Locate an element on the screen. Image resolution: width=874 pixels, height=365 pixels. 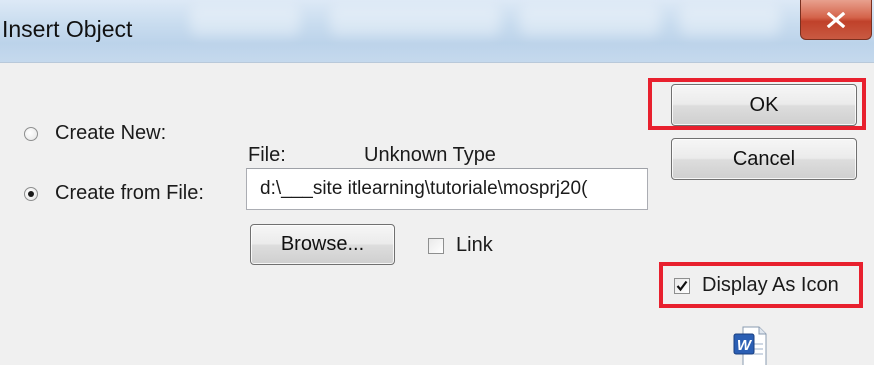
link-option: Link is located at coordinates (460, 245).